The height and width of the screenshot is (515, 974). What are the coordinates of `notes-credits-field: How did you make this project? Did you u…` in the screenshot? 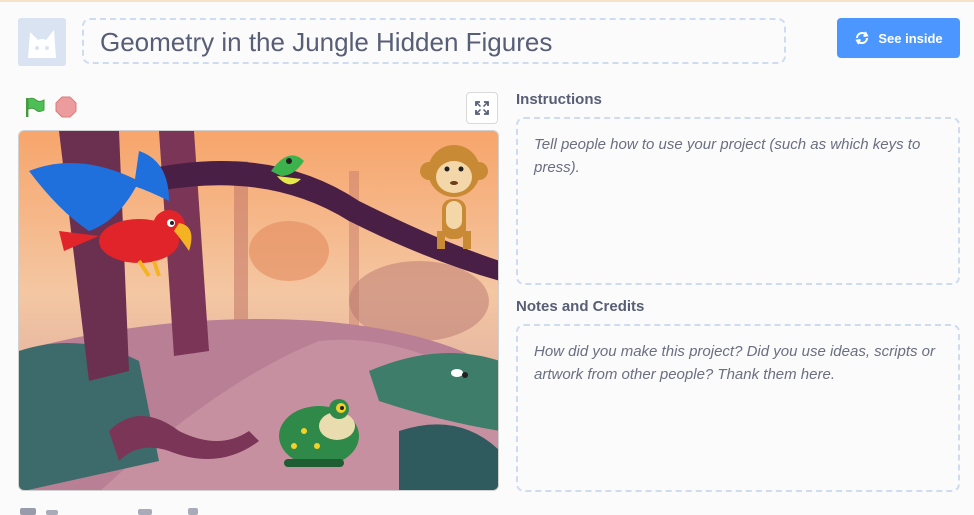 It's located at (738, 408).